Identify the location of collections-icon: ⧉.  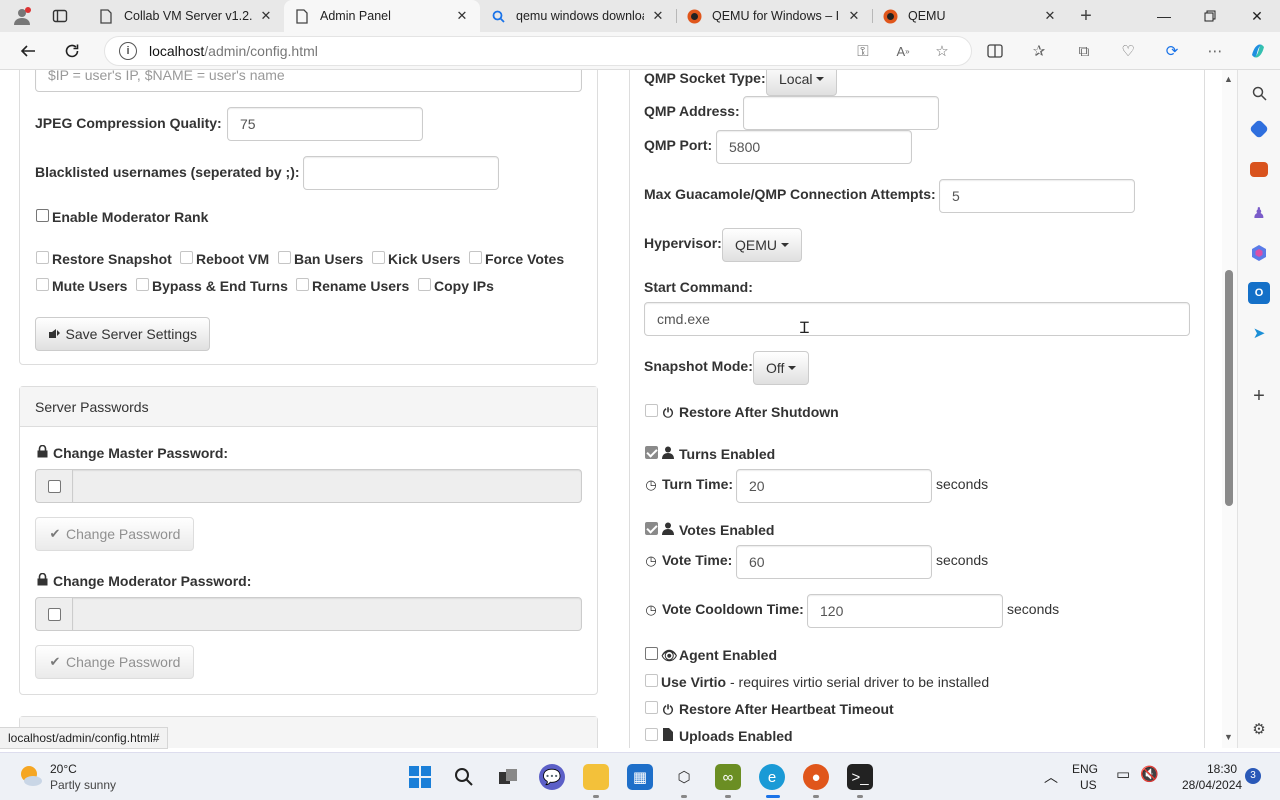
(1084, 51).